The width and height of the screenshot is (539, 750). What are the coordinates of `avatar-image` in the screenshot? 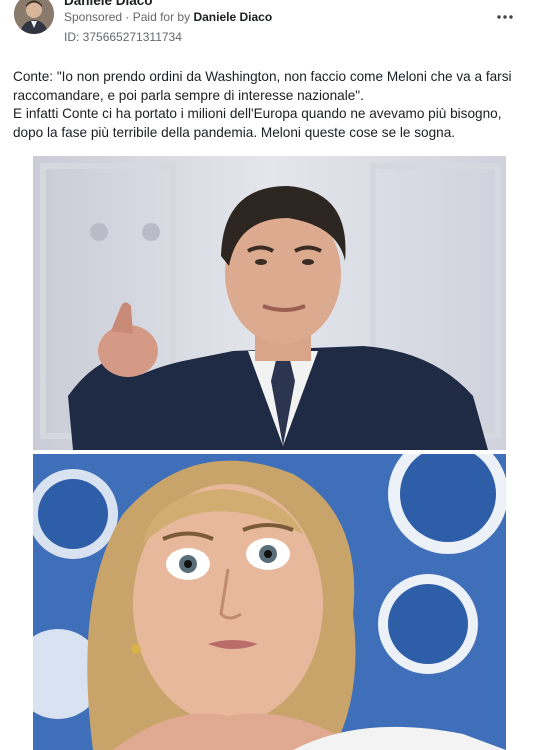 It's located at (34, 17).